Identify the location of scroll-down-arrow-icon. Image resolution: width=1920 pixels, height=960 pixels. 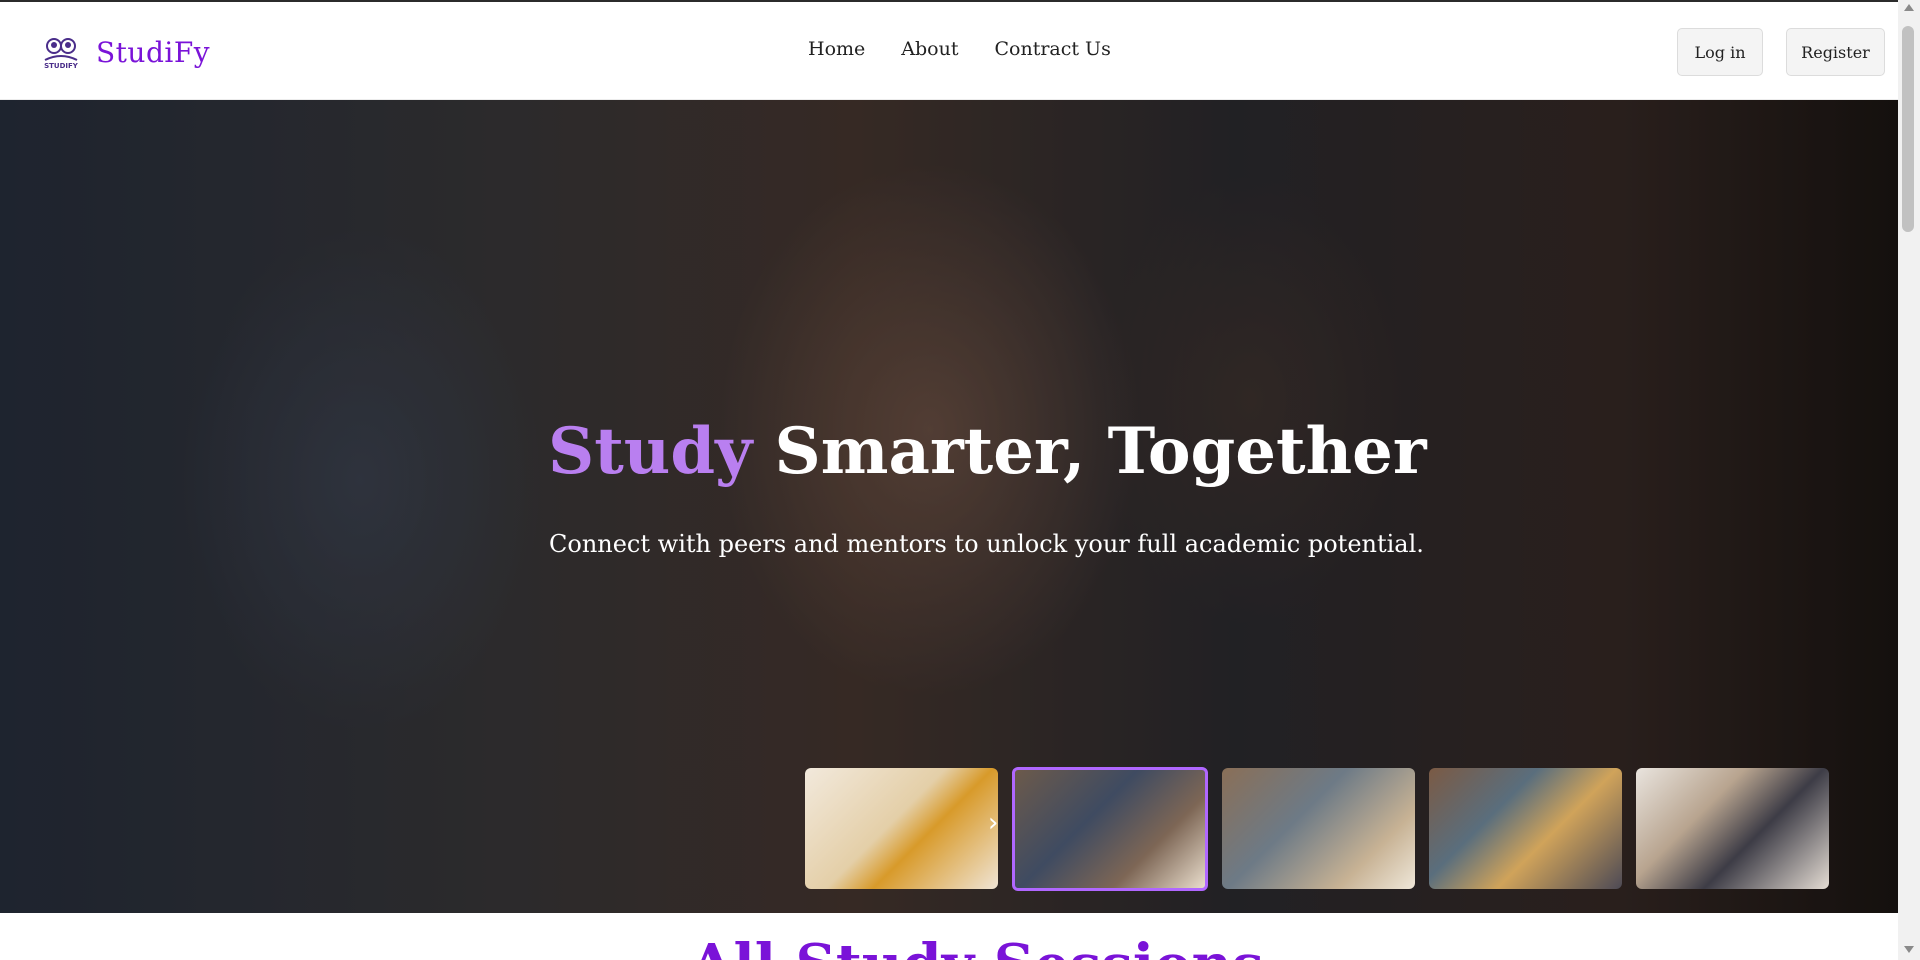
(1909, 949).